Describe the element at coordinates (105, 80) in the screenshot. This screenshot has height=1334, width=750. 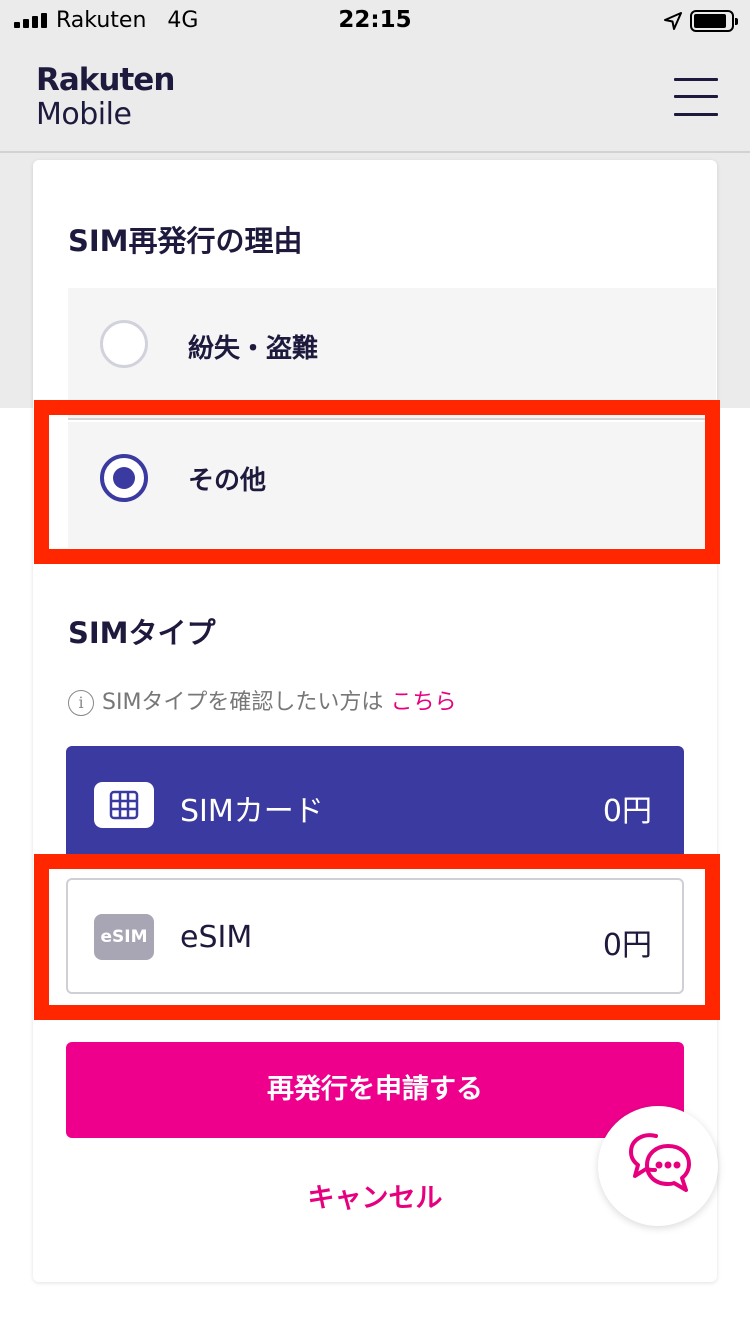
I see `logo-rakuten: Rakuten` at that location.